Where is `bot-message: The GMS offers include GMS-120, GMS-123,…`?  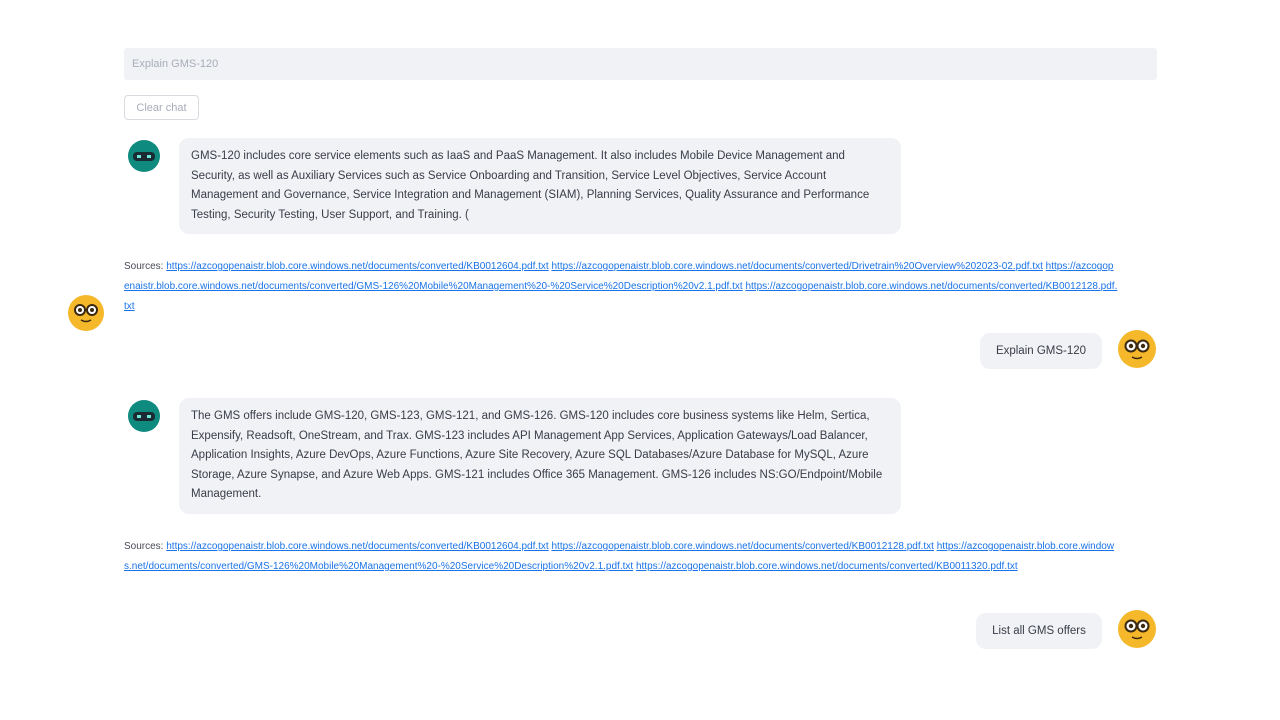
bot-message: The GMS offers include GMS-120, GMS-123,… is located at coordinates (540, 456).